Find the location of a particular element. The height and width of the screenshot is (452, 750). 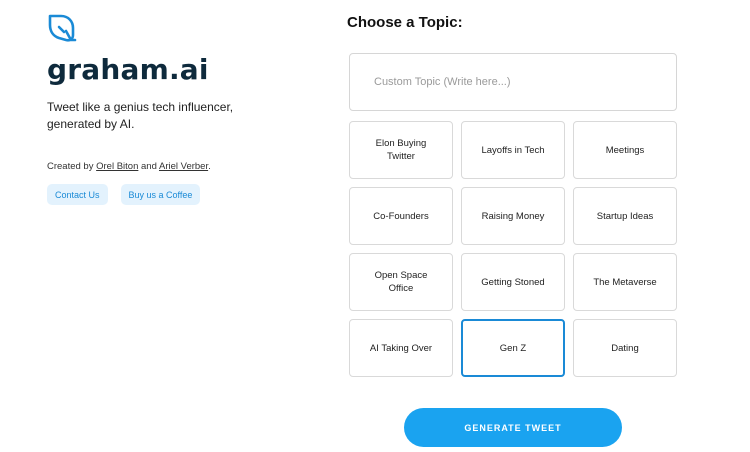

topic-tile-co-founders: Co-Founders is located at coordinates (401, 216).